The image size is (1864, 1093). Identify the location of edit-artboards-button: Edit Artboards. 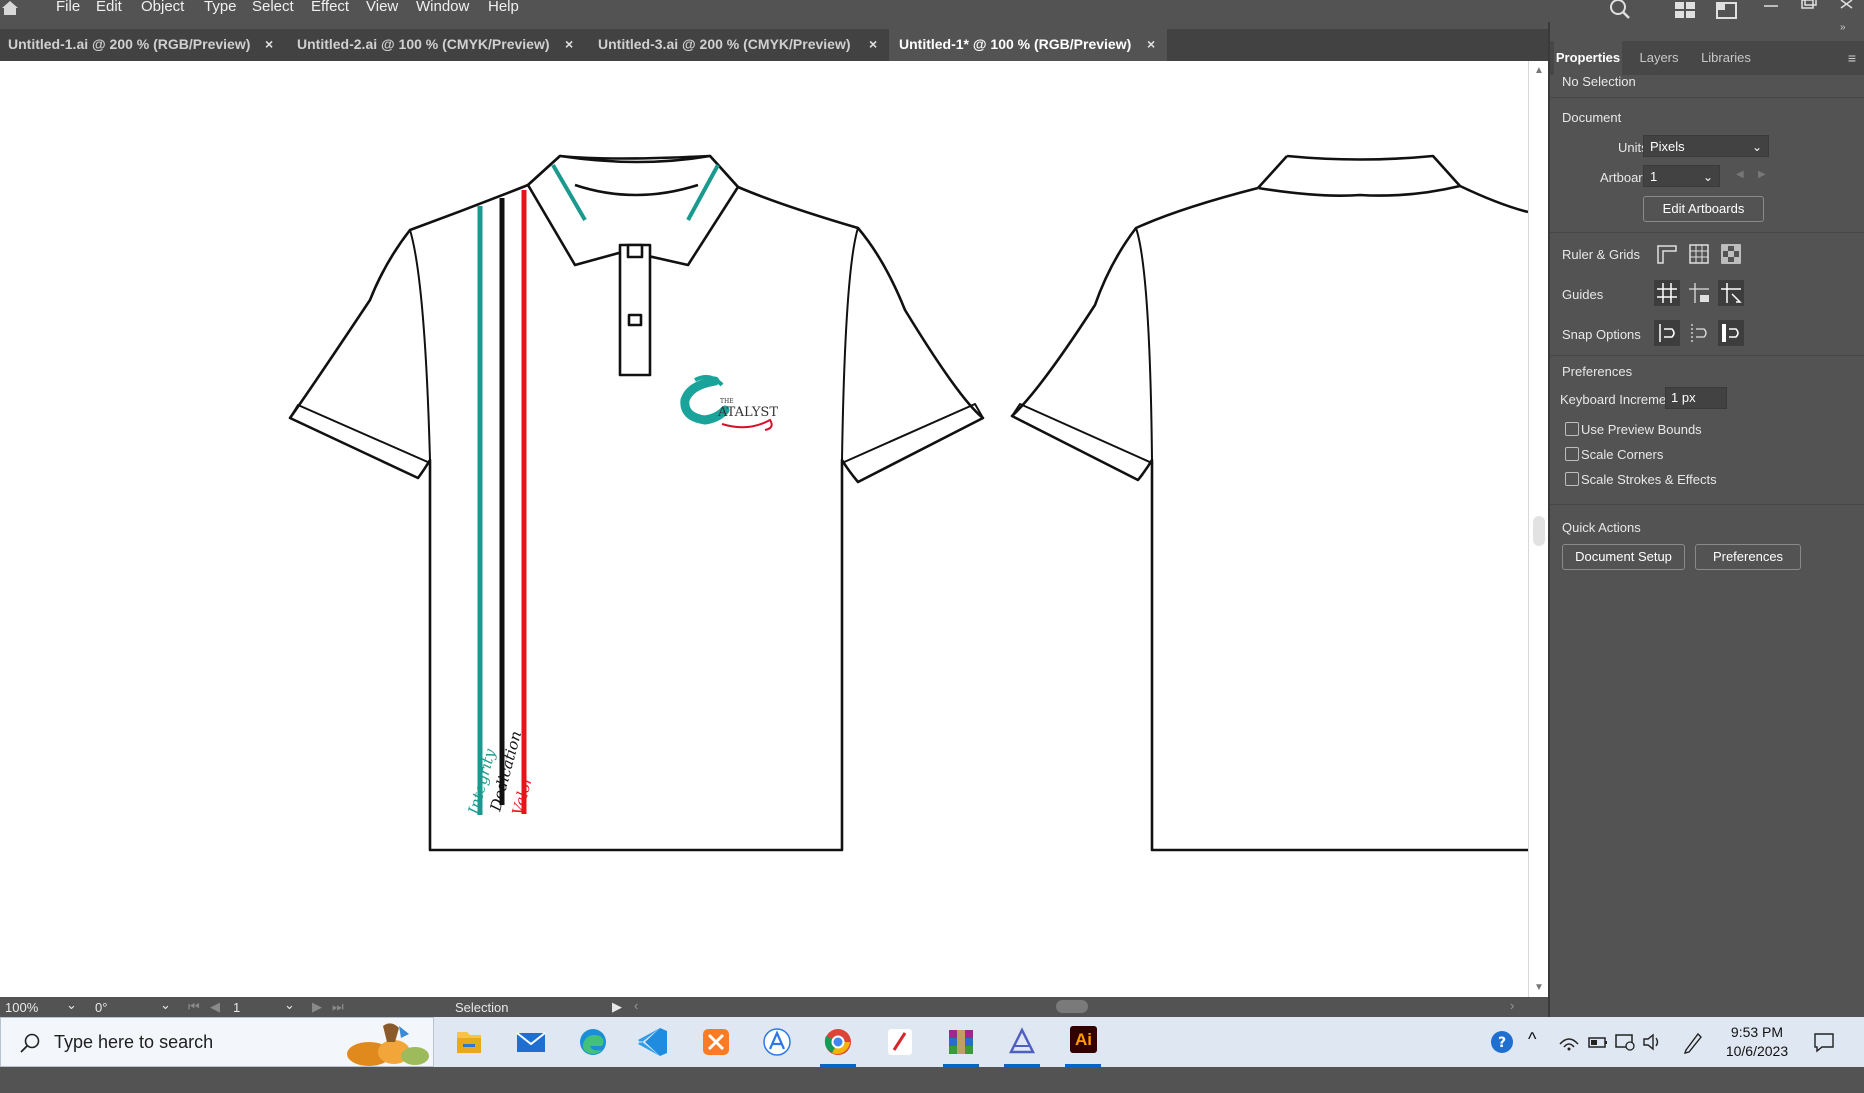
(1703, 209).